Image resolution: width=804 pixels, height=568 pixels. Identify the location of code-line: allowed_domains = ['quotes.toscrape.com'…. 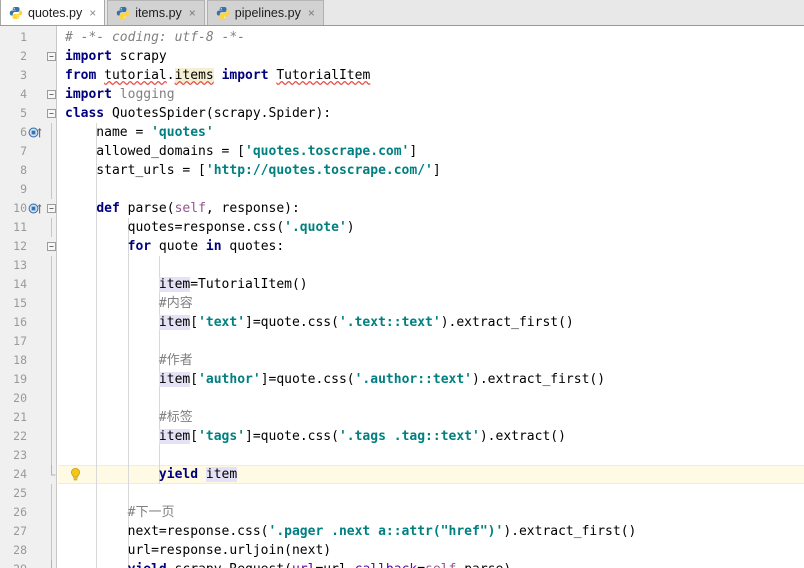
(431, 151).